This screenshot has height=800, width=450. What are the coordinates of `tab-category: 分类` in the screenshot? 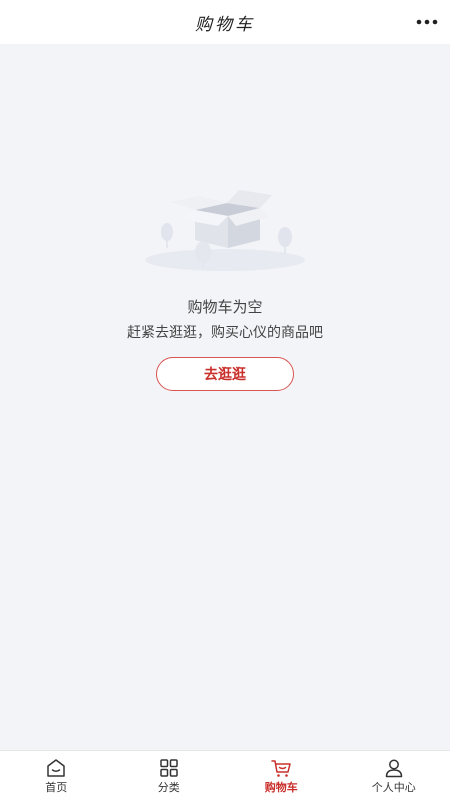 It's located at (169, 775).